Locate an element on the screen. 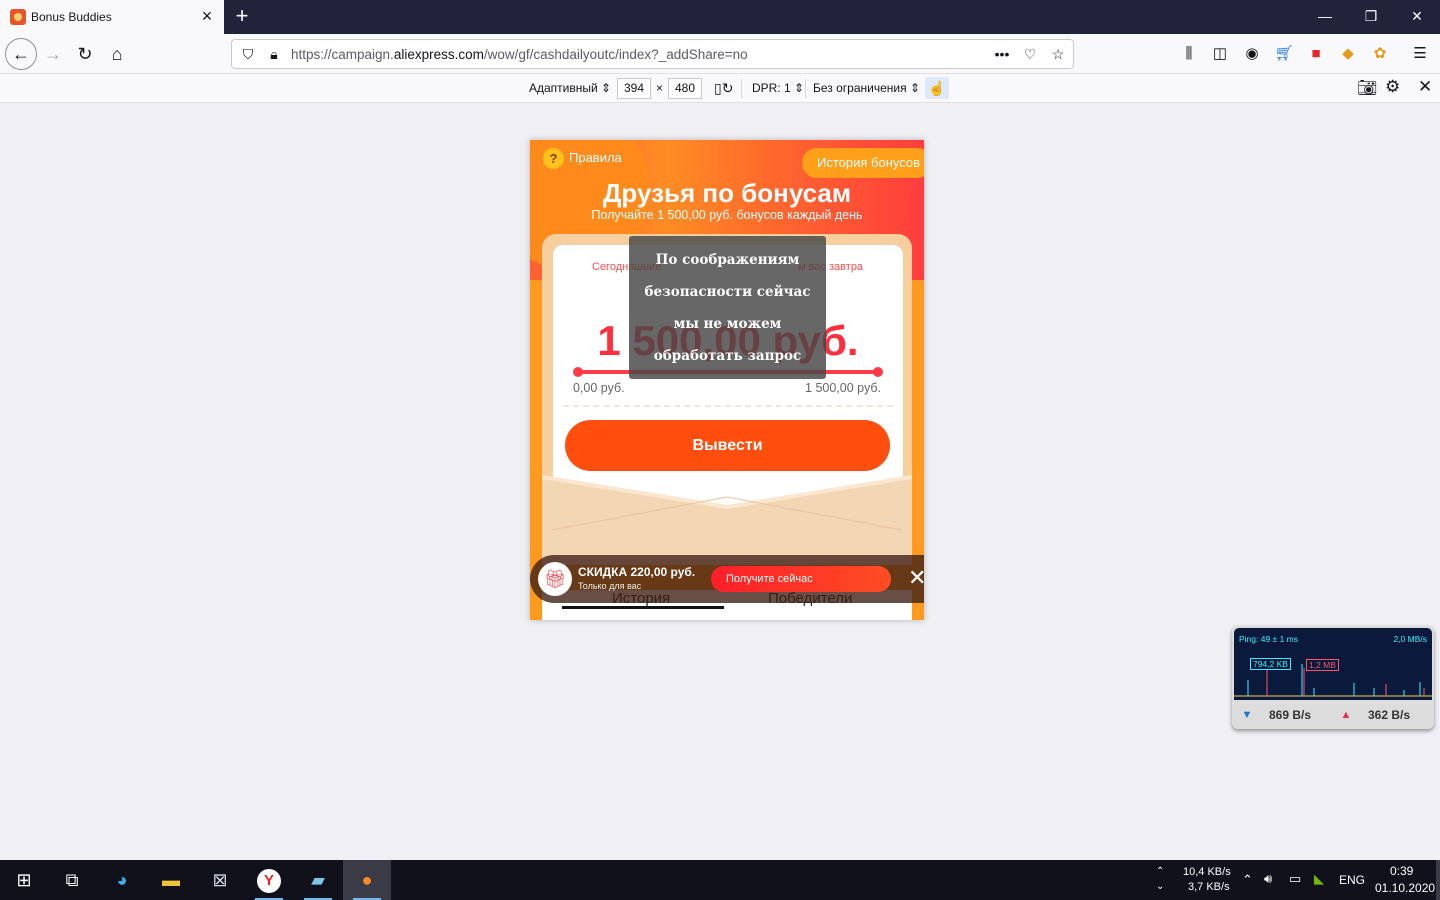  show-hidden-icons: ⌃ is located at coordinates (1247, 880).